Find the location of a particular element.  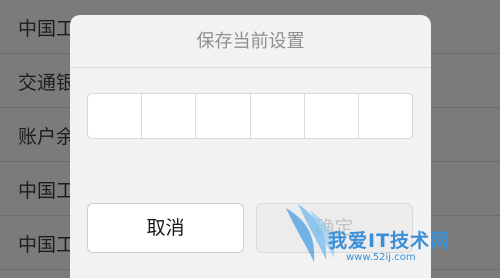

pin-input is located at coordinates (250, 116).